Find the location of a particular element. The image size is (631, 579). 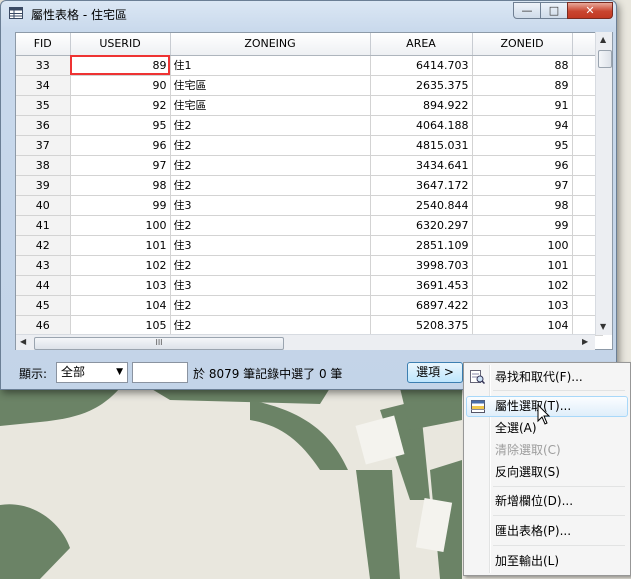

column-header-userid: USERID is located at coordinates (120, 44).